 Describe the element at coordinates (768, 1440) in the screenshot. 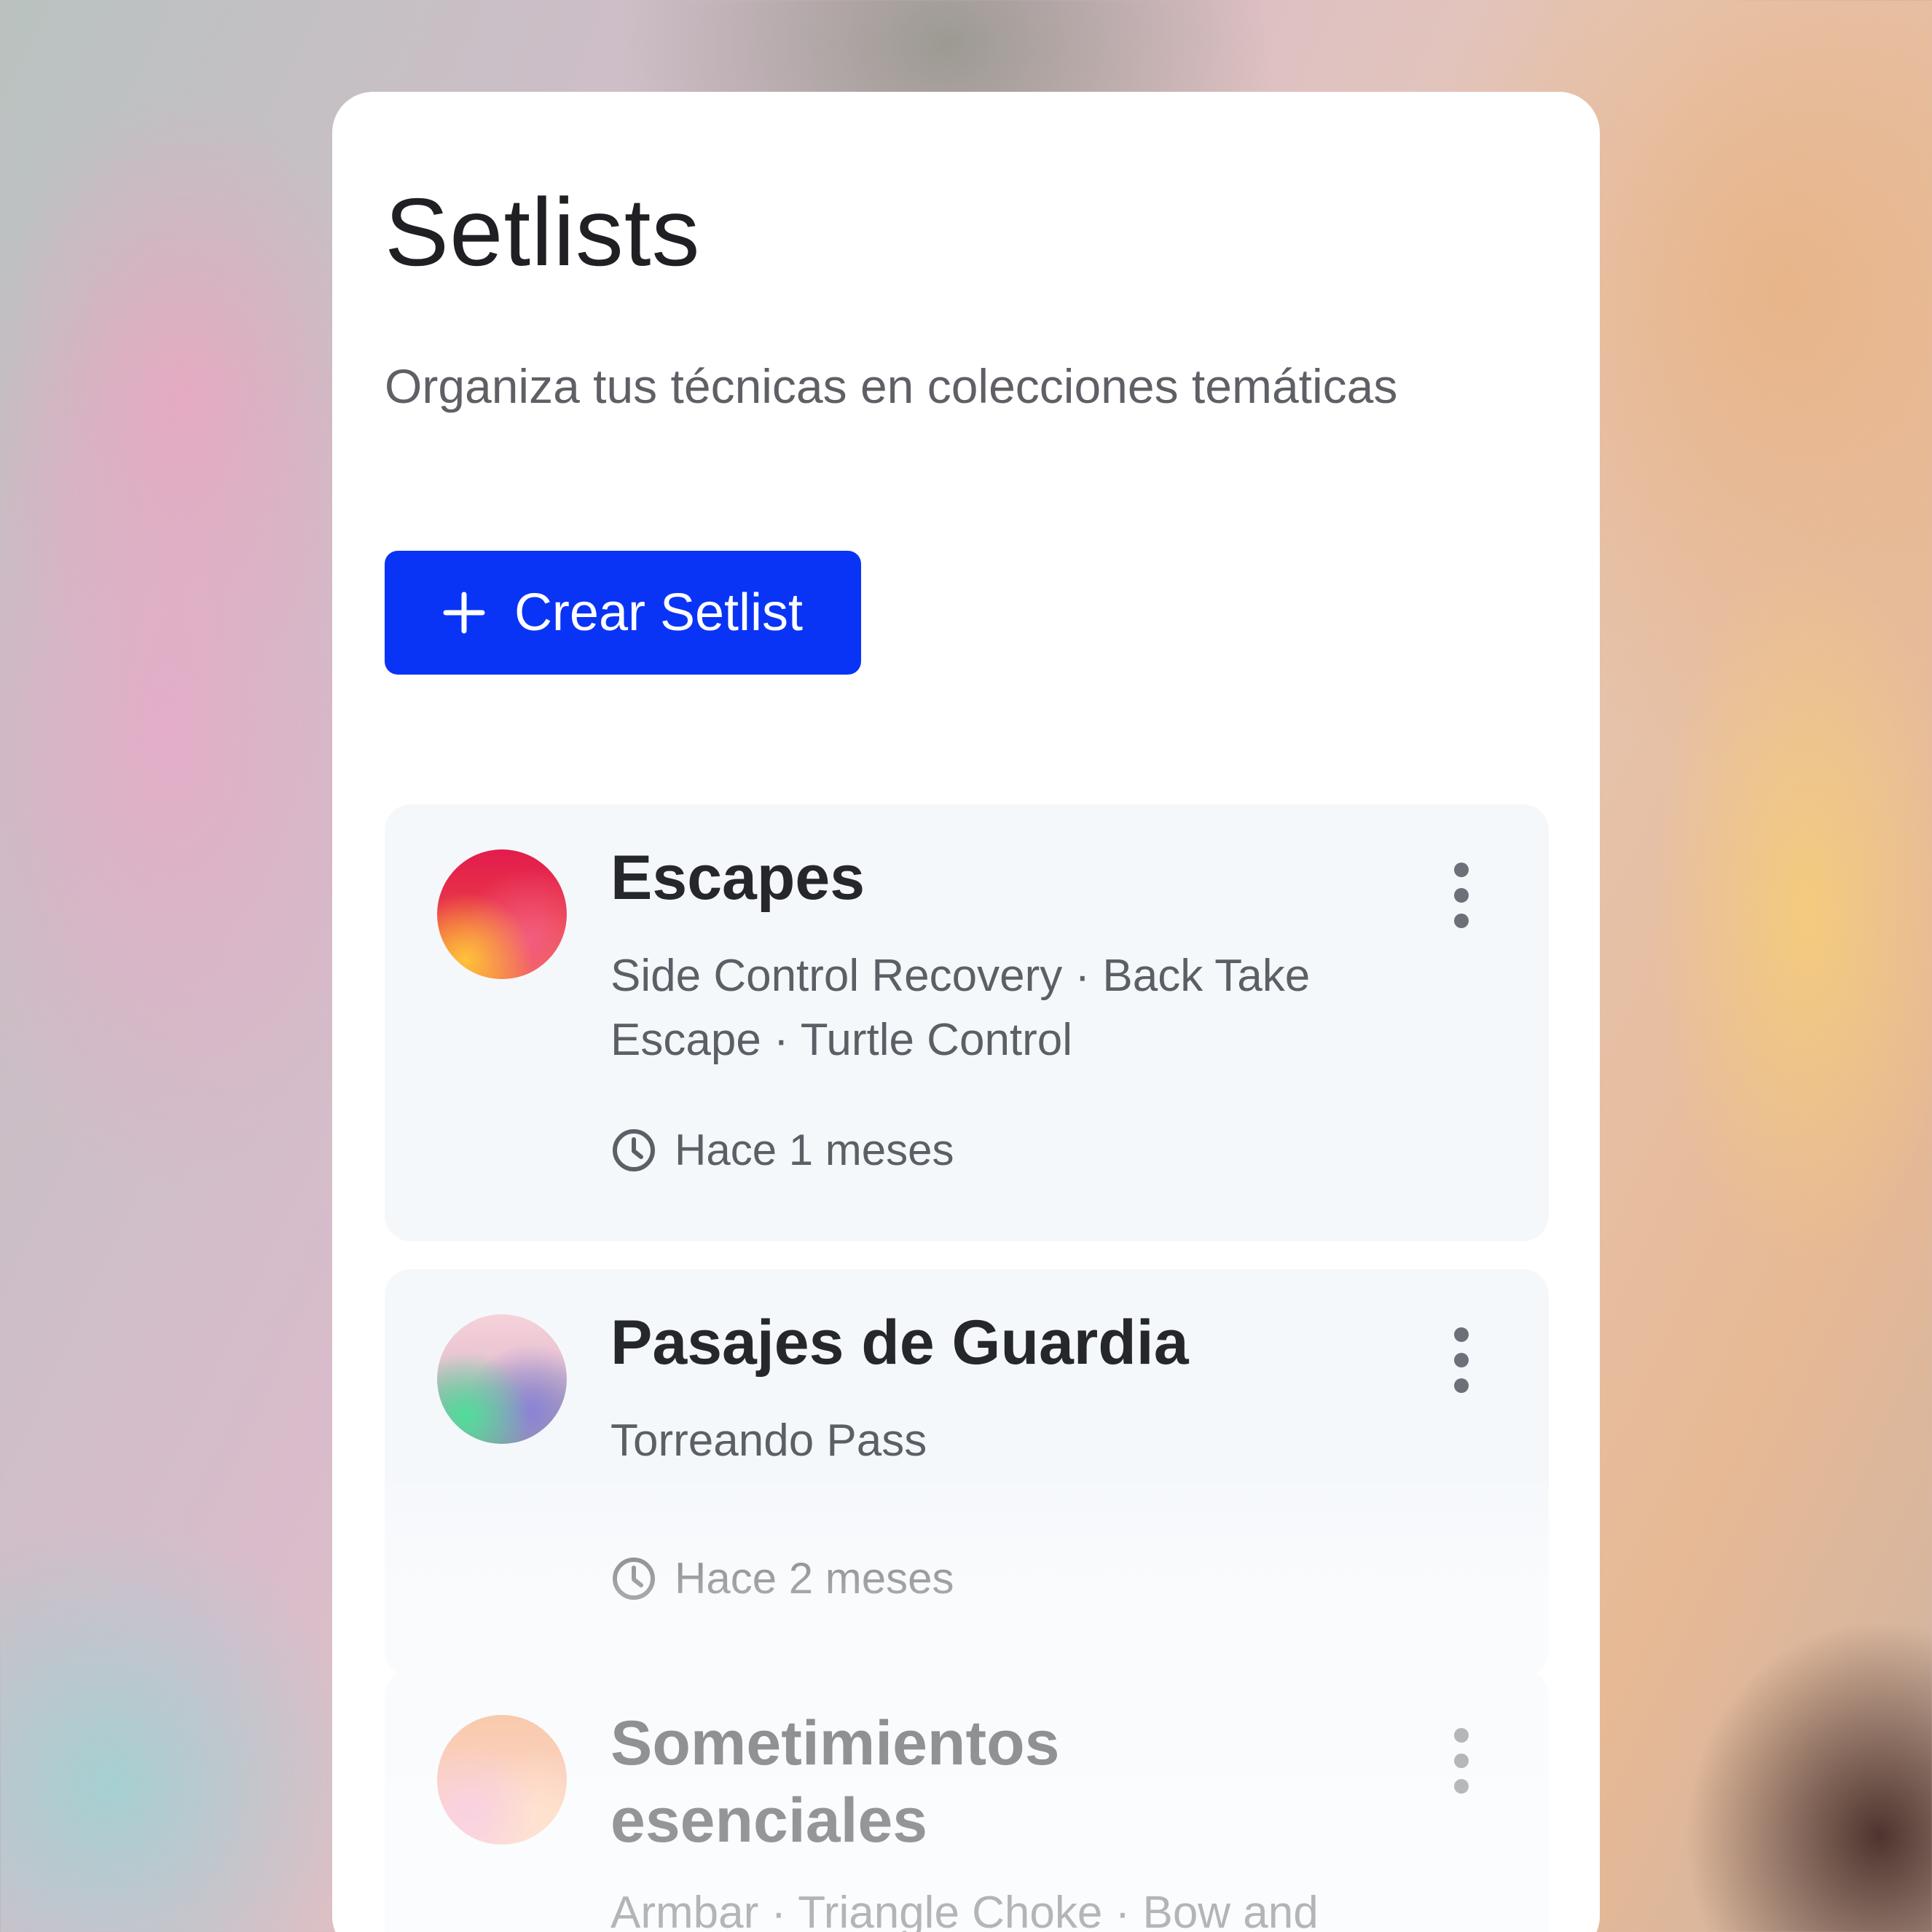

I see `setlist-techniques: Torreando Pass` at that location.